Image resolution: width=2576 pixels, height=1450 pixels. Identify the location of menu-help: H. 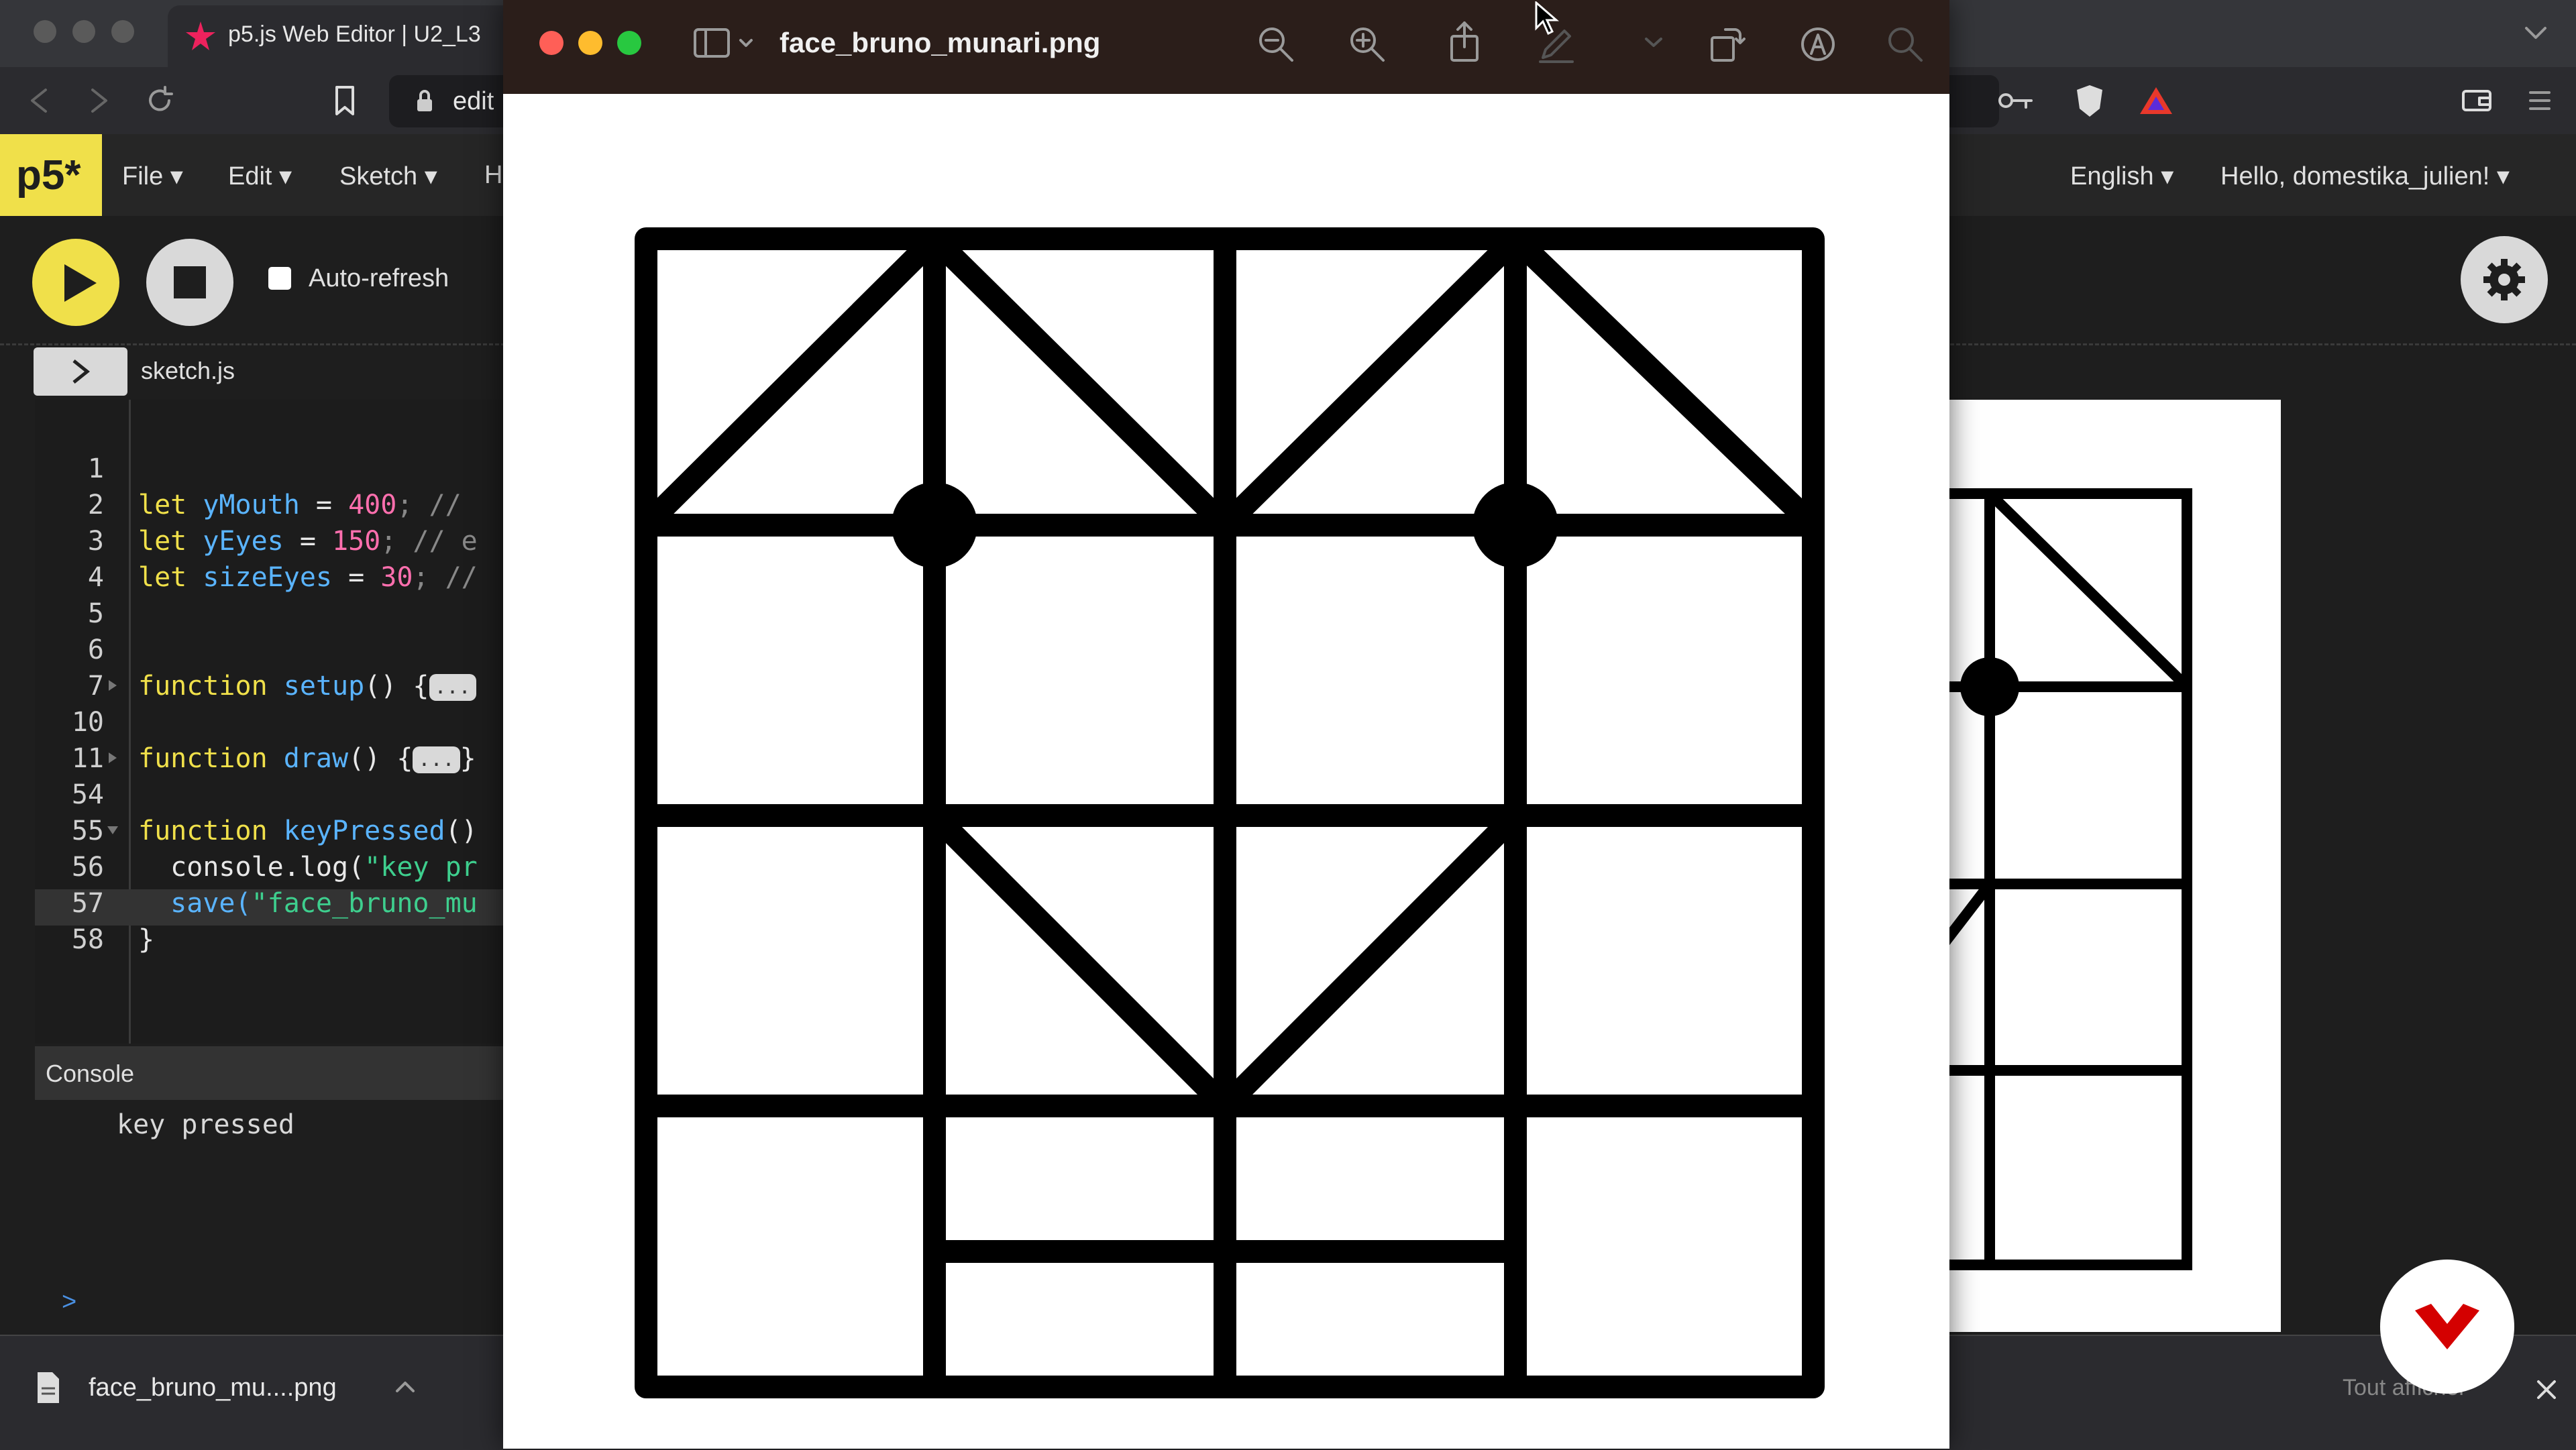
(493, 175).